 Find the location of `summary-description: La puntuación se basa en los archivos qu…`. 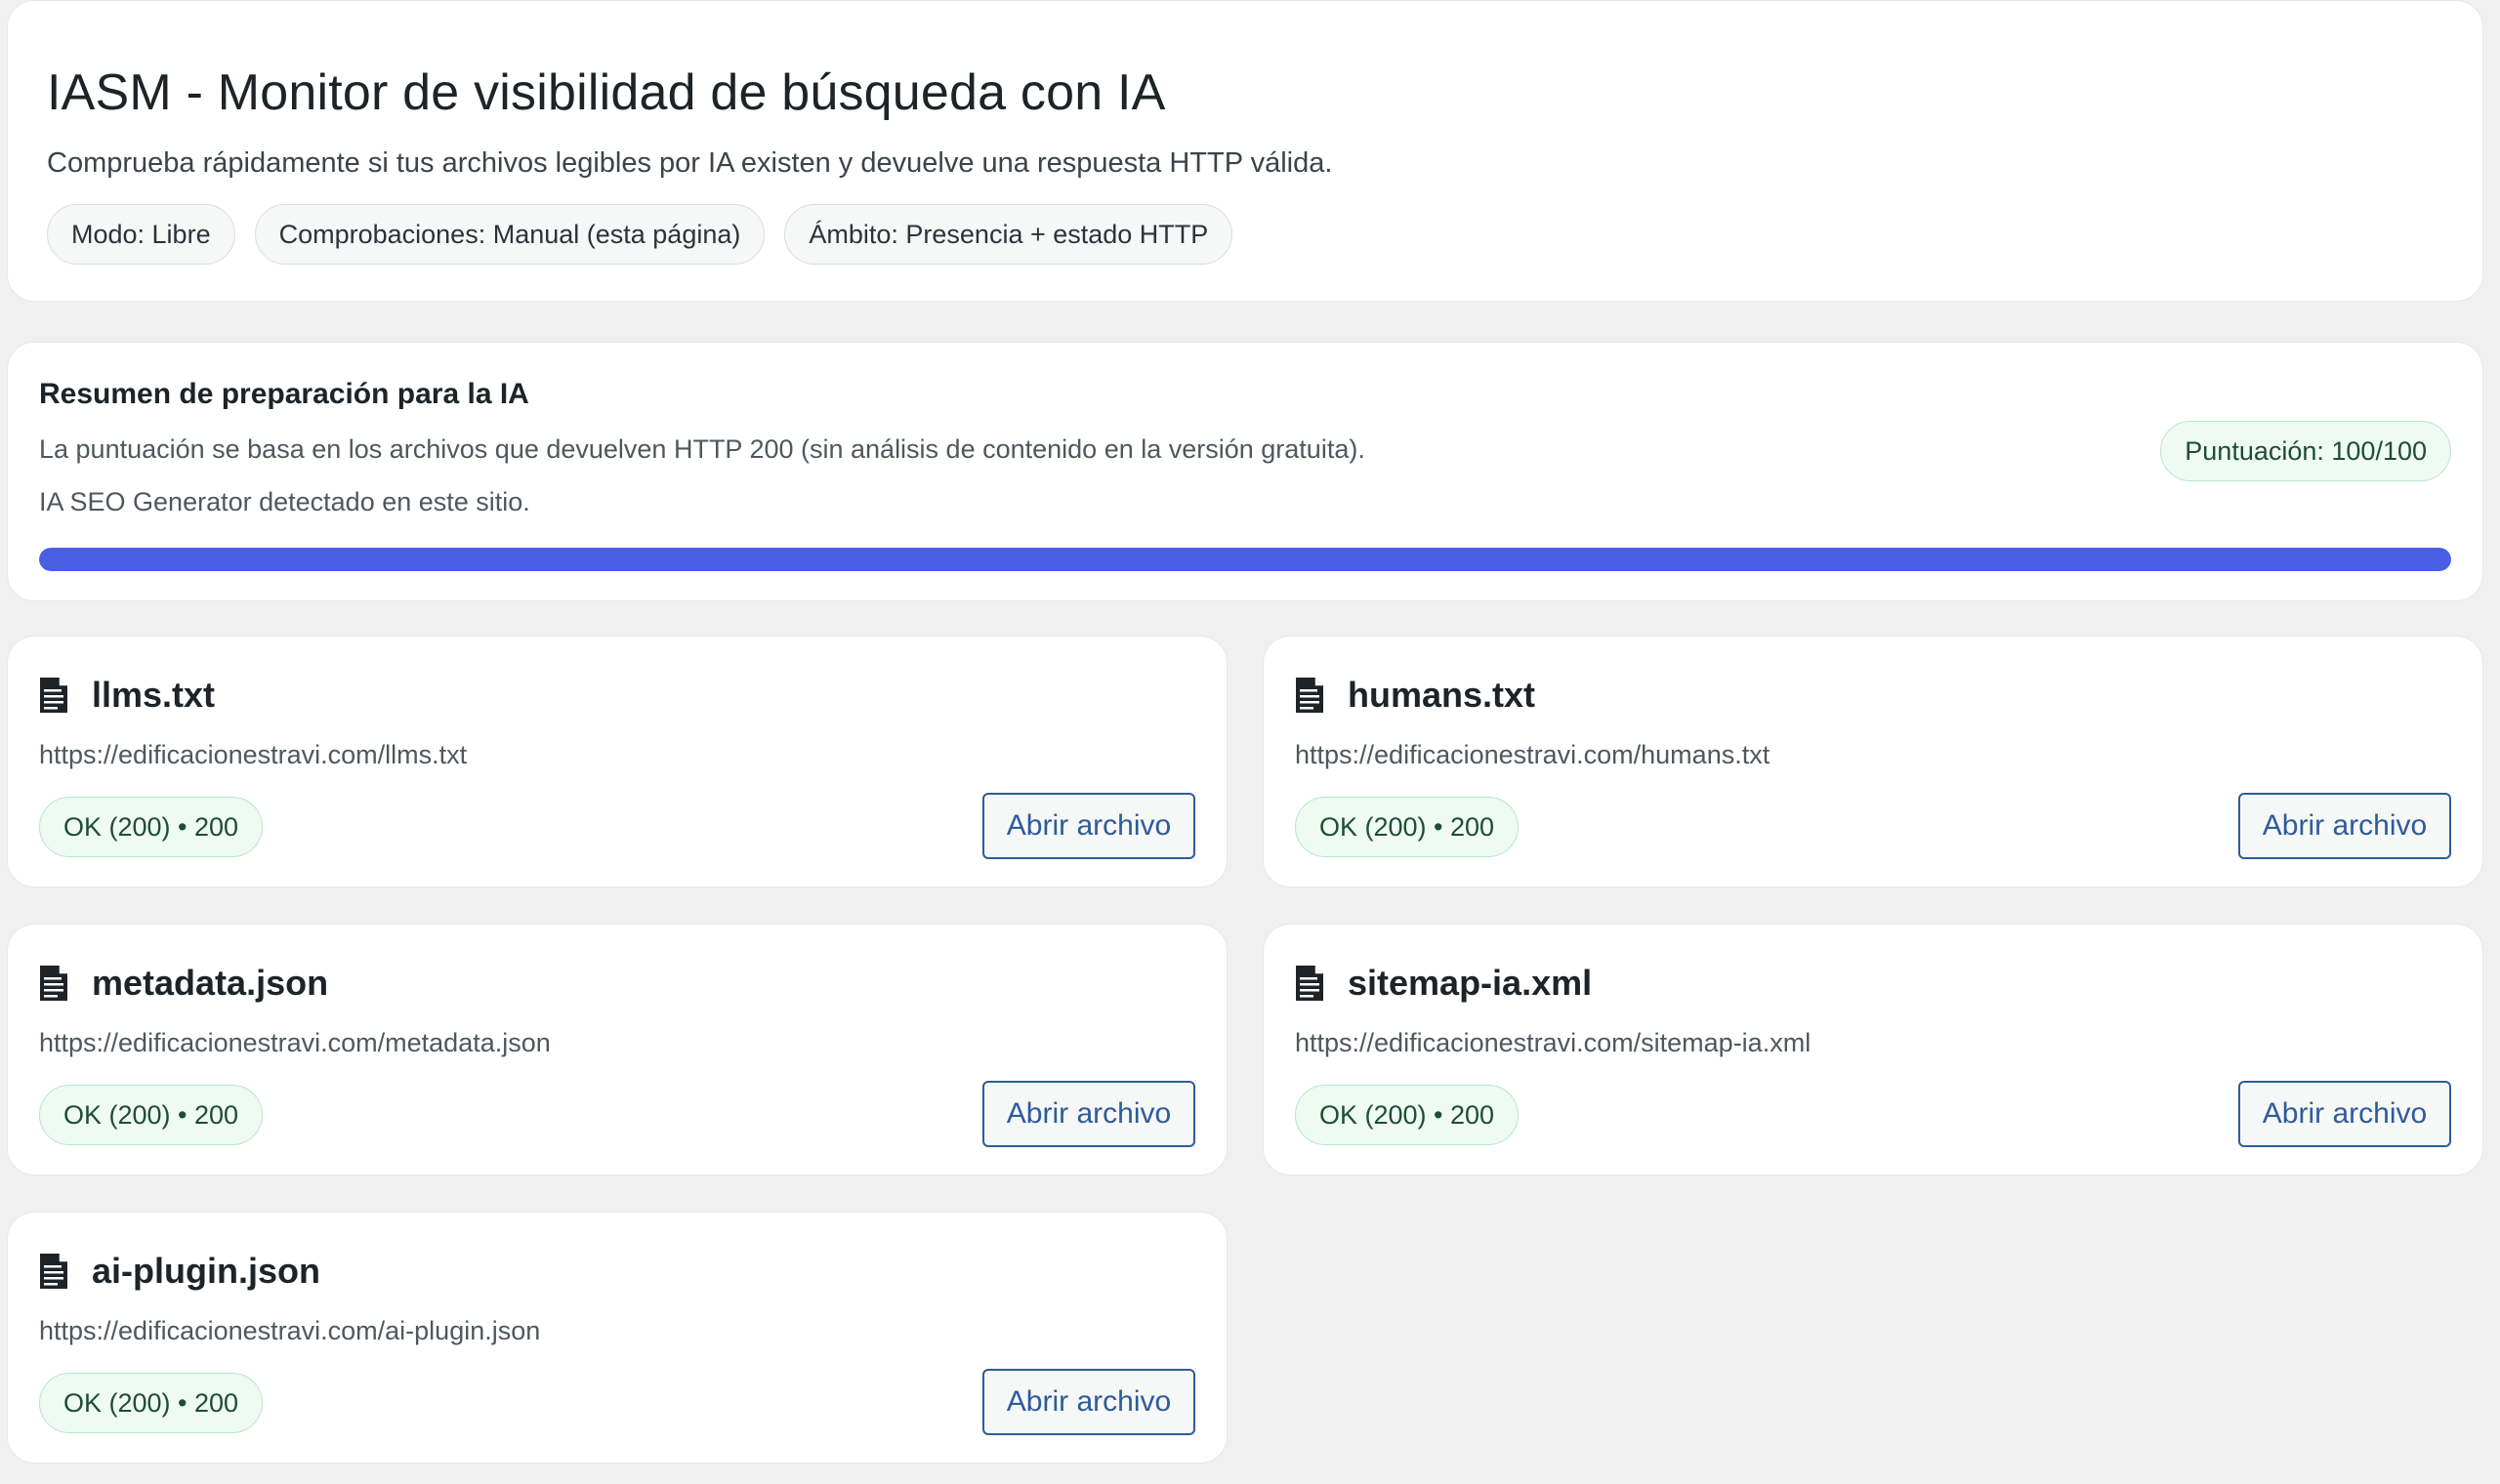

summary-description: La puntuación se basa en los archivos qu… is located at coordinates (702, 449).